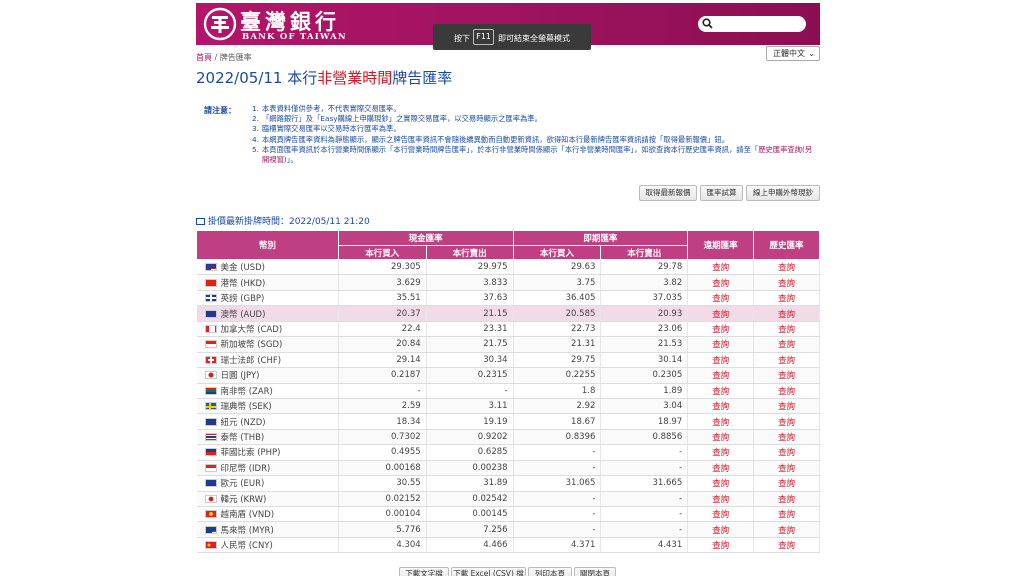 The height and width of the screenshot is (576, 1024). I want to click on currency-cell: 歐元 (EUR), so click(267, 483).